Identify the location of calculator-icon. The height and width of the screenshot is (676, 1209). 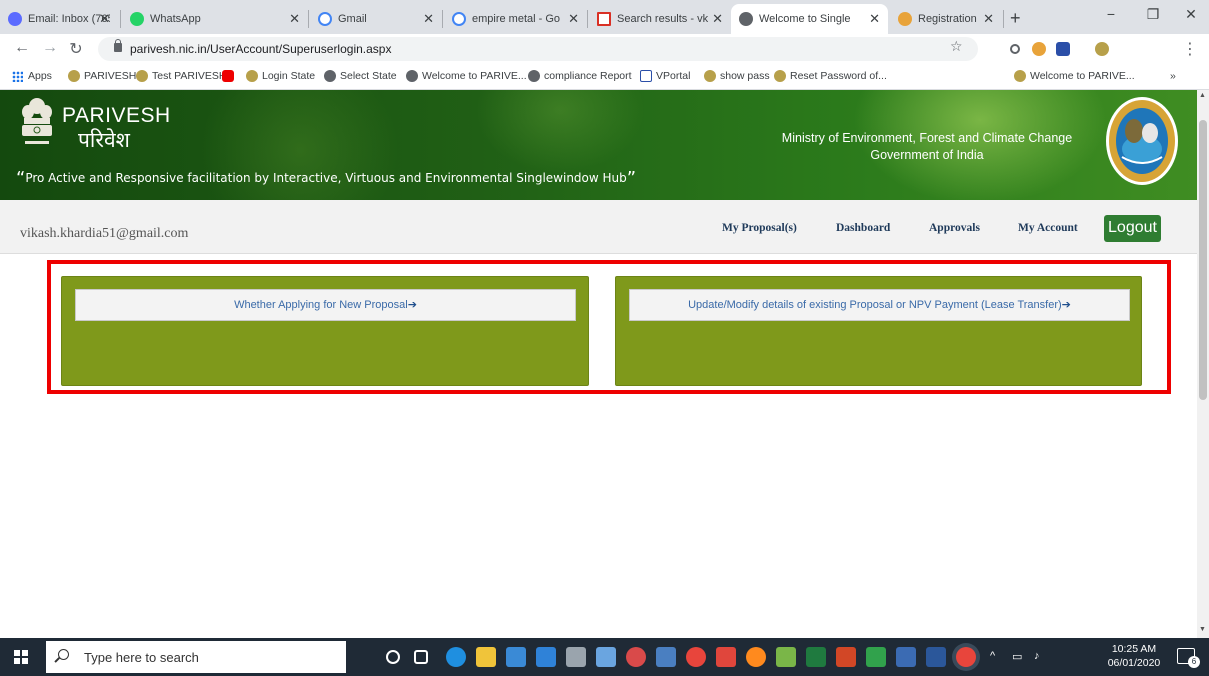
(576, 657).